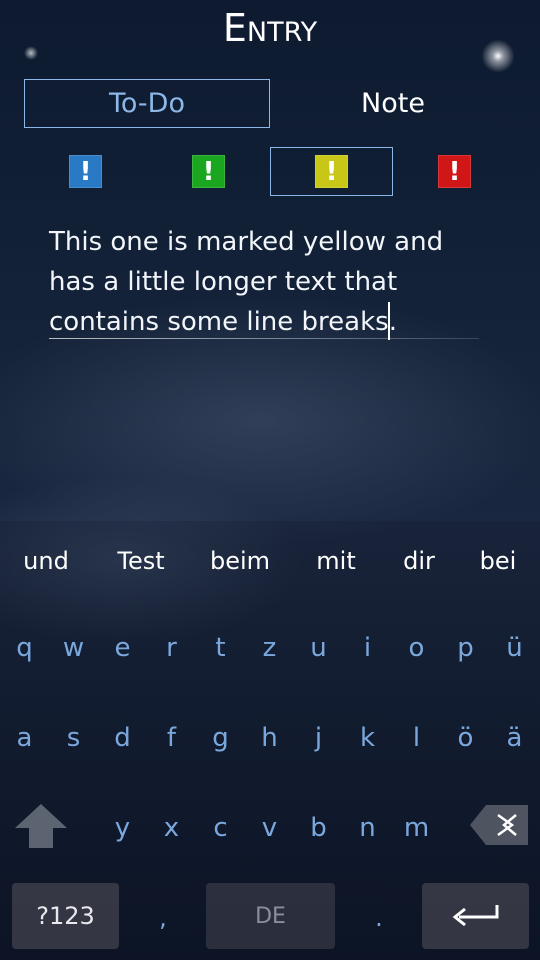 This screenshot has height=960, width=540. I want to click on key-y: y, so click(122, 828).